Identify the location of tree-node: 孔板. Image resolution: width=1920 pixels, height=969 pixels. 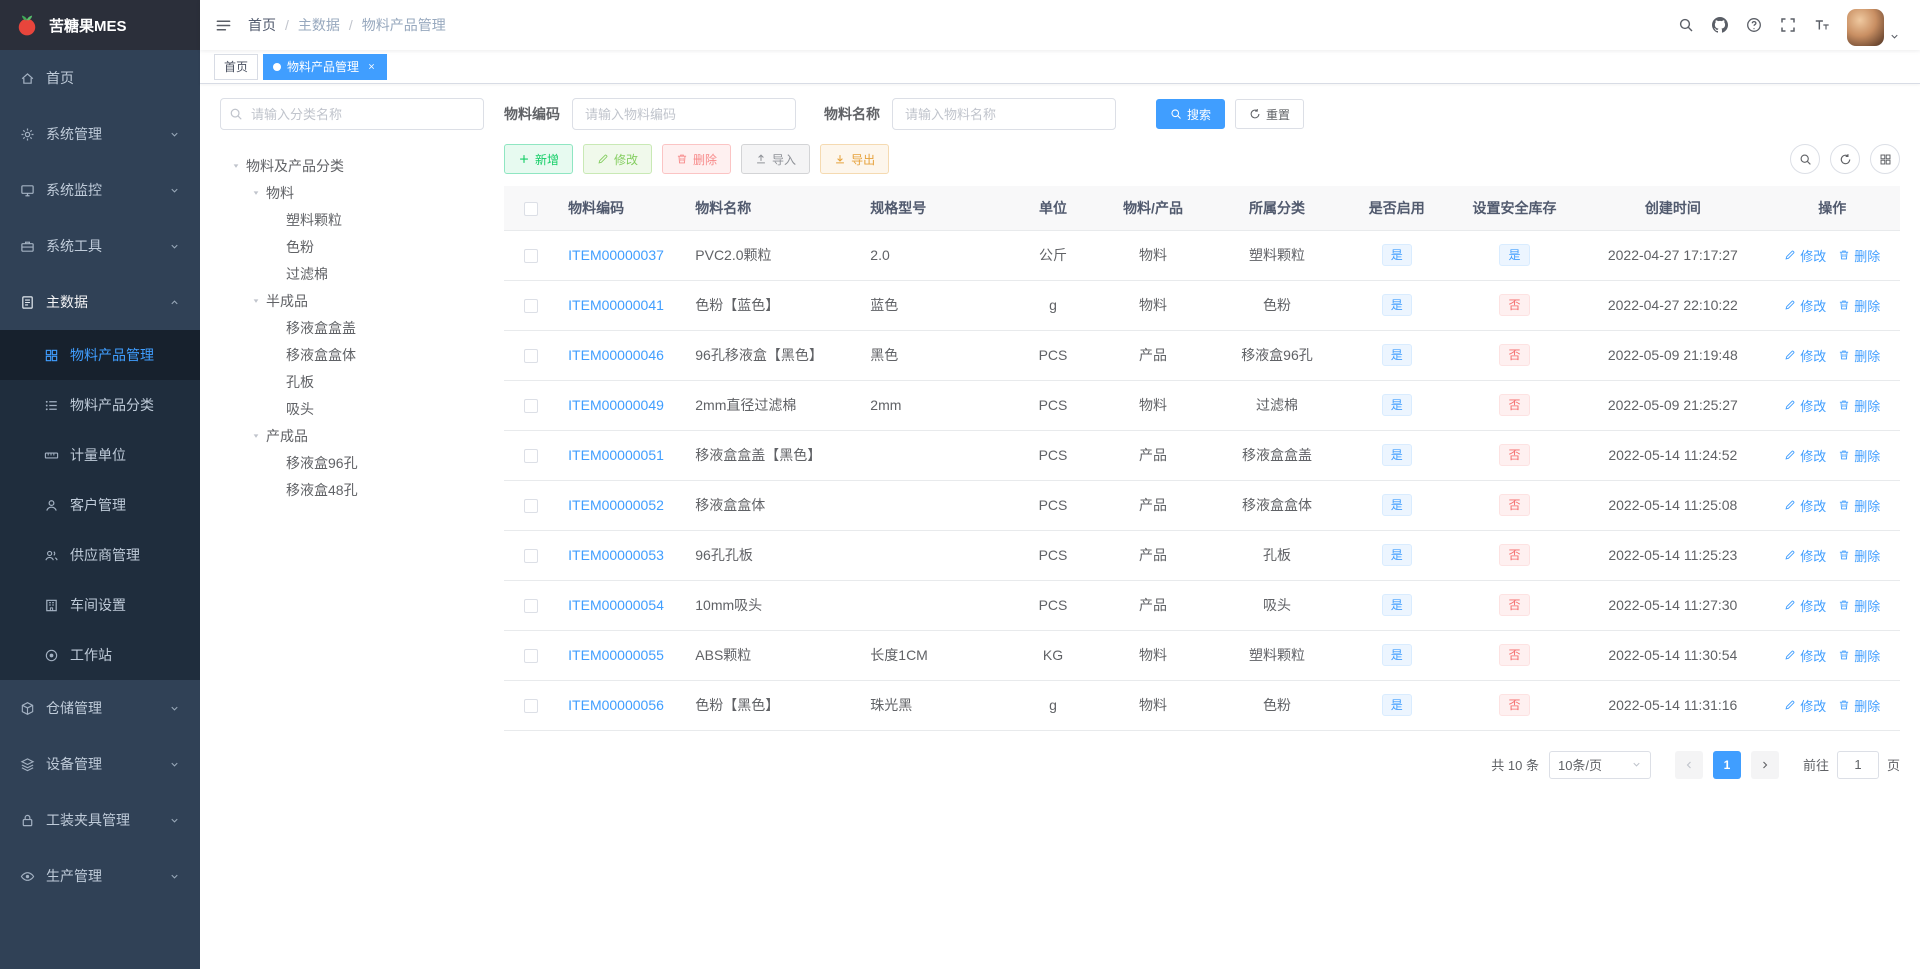
(352, 381).